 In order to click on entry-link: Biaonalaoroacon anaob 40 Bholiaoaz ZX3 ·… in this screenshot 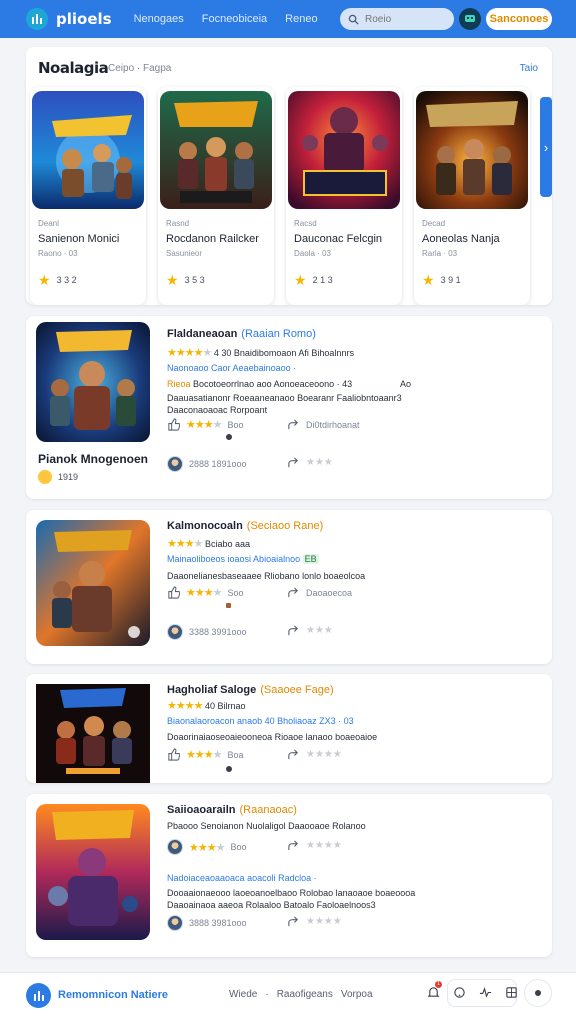, I will do `click(260, 721)`.